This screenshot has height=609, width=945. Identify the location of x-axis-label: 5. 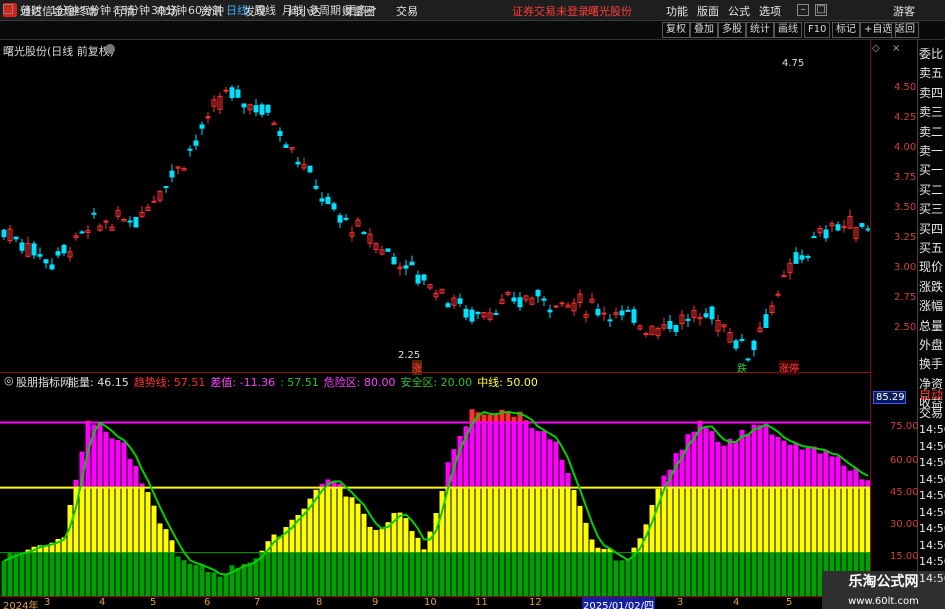
(789, 602).